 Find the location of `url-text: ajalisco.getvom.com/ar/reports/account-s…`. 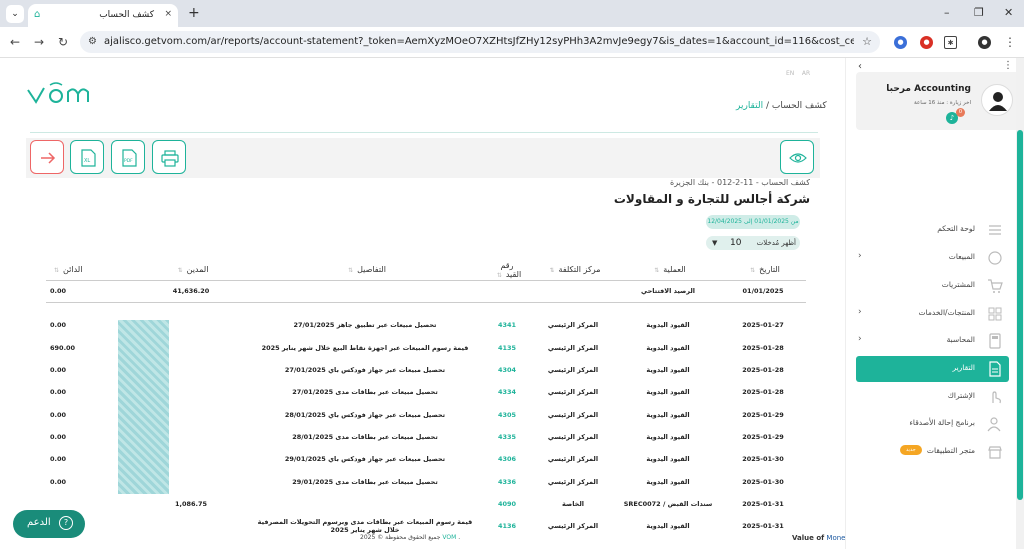

url-text: ajalisco.getvom.com/ar/reports/account-s… is located at coordinates (479, 41).